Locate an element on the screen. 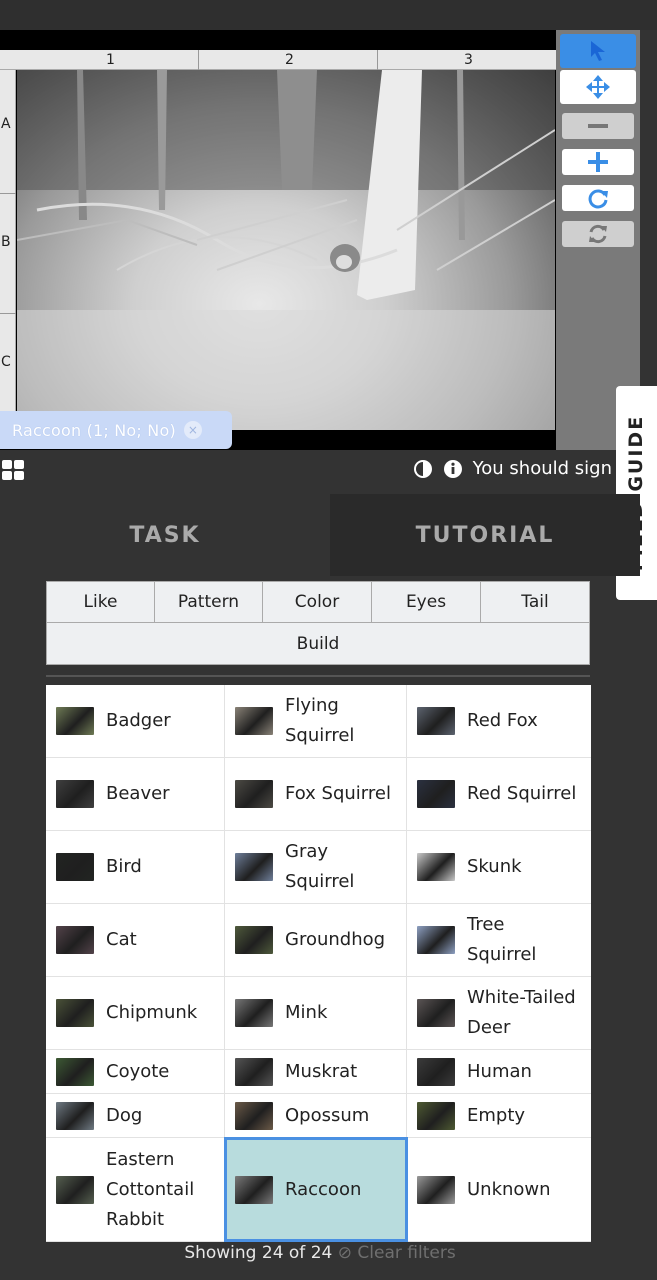 Image resolution: width=657 pixels, height=1280 pixels. species-name: Opossum is located at coordinates (327, 1115).